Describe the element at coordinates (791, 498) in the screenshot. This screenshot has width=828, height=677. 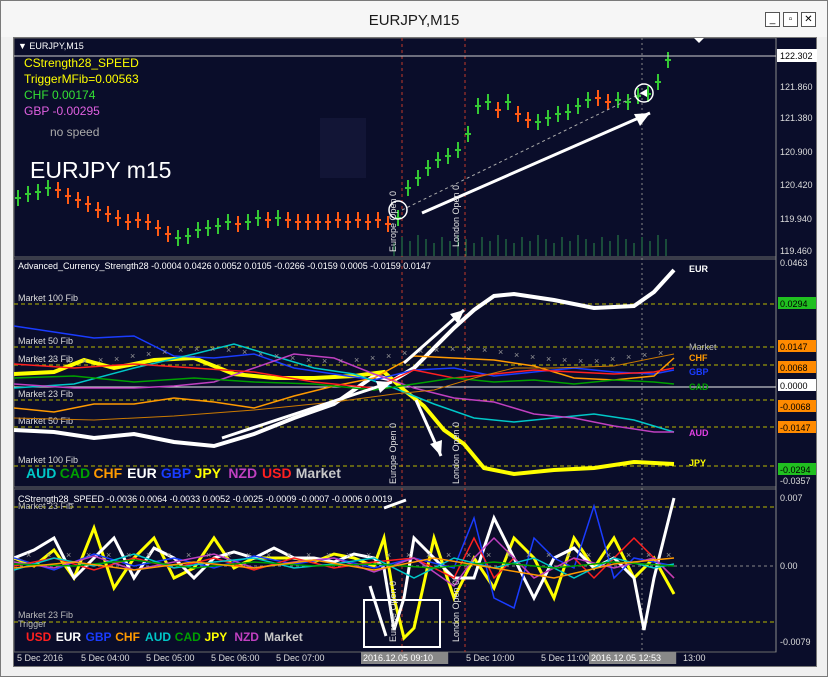
I see `speed-axis-label: 0.007` at that location.